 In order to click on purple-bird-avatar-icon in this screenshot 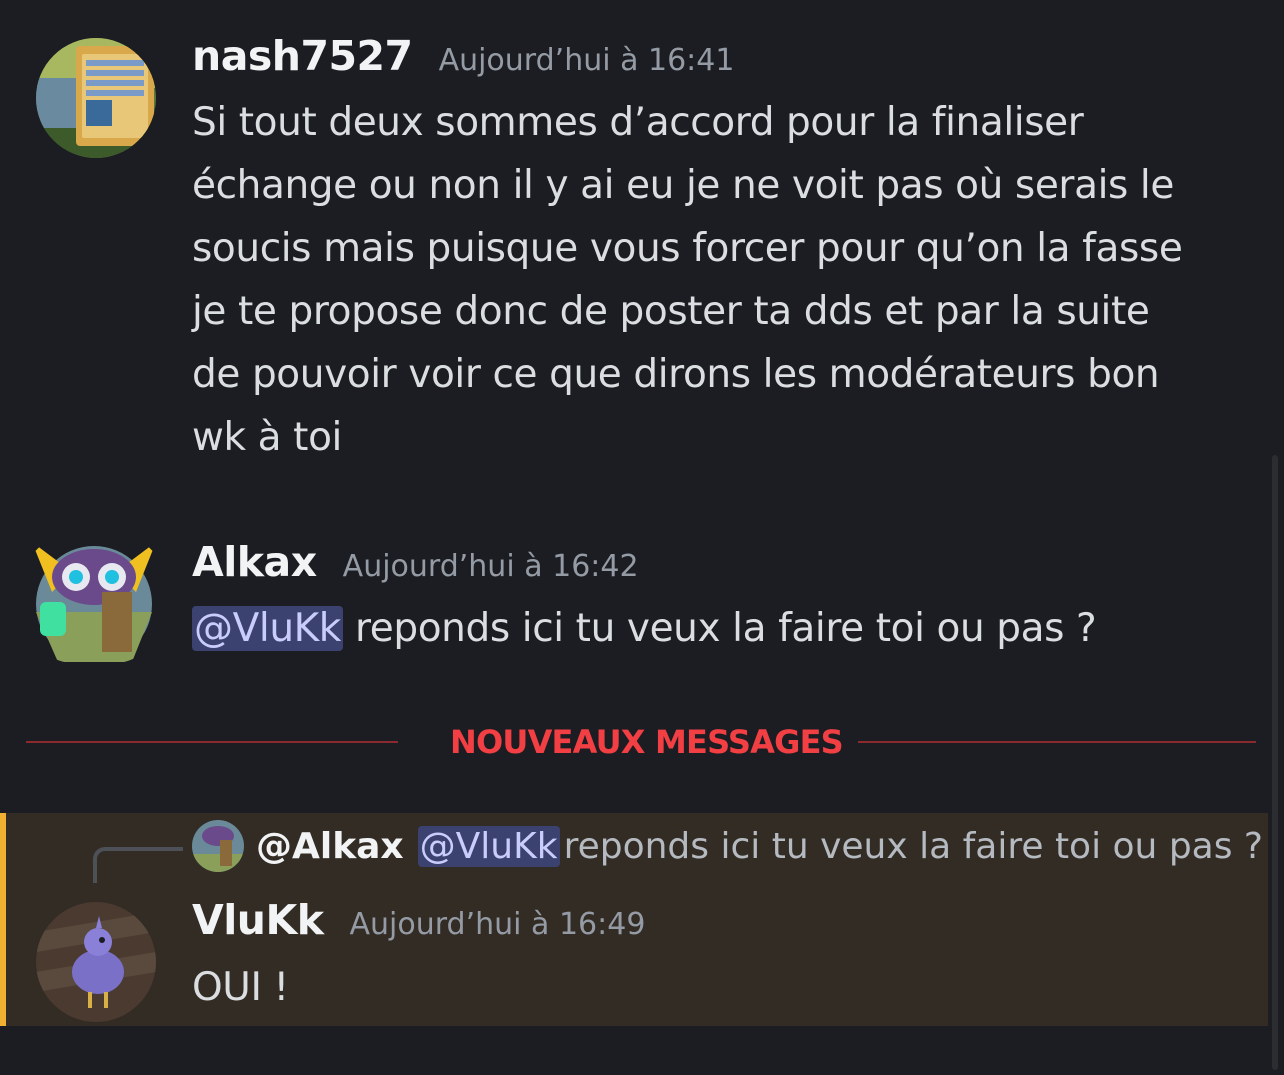, I will do `click(96, 962)`.